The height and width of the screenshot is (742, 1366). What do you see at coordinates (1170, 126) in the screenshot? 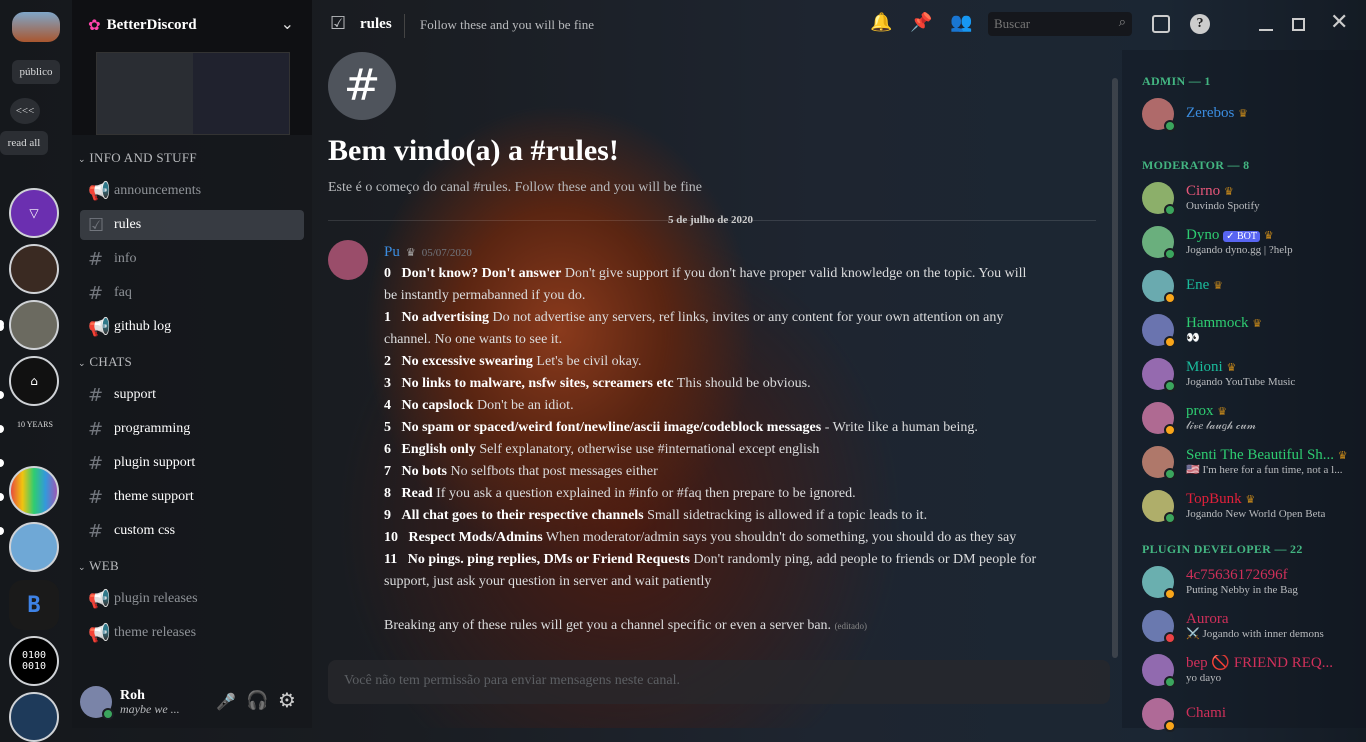
I see `status-mobile-icon` at bounding box center [1170, 126].